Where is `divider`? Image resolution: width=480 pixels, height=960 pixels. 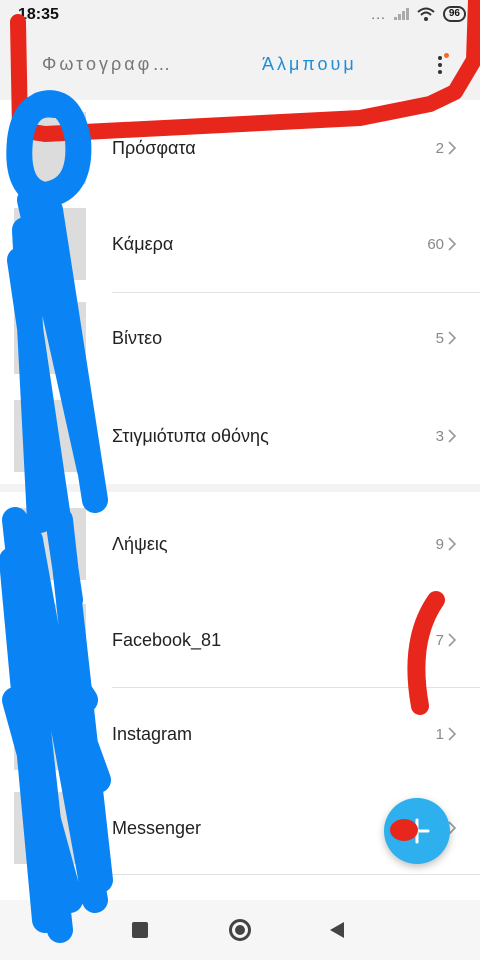
divider is located at coordinates (296, 874).